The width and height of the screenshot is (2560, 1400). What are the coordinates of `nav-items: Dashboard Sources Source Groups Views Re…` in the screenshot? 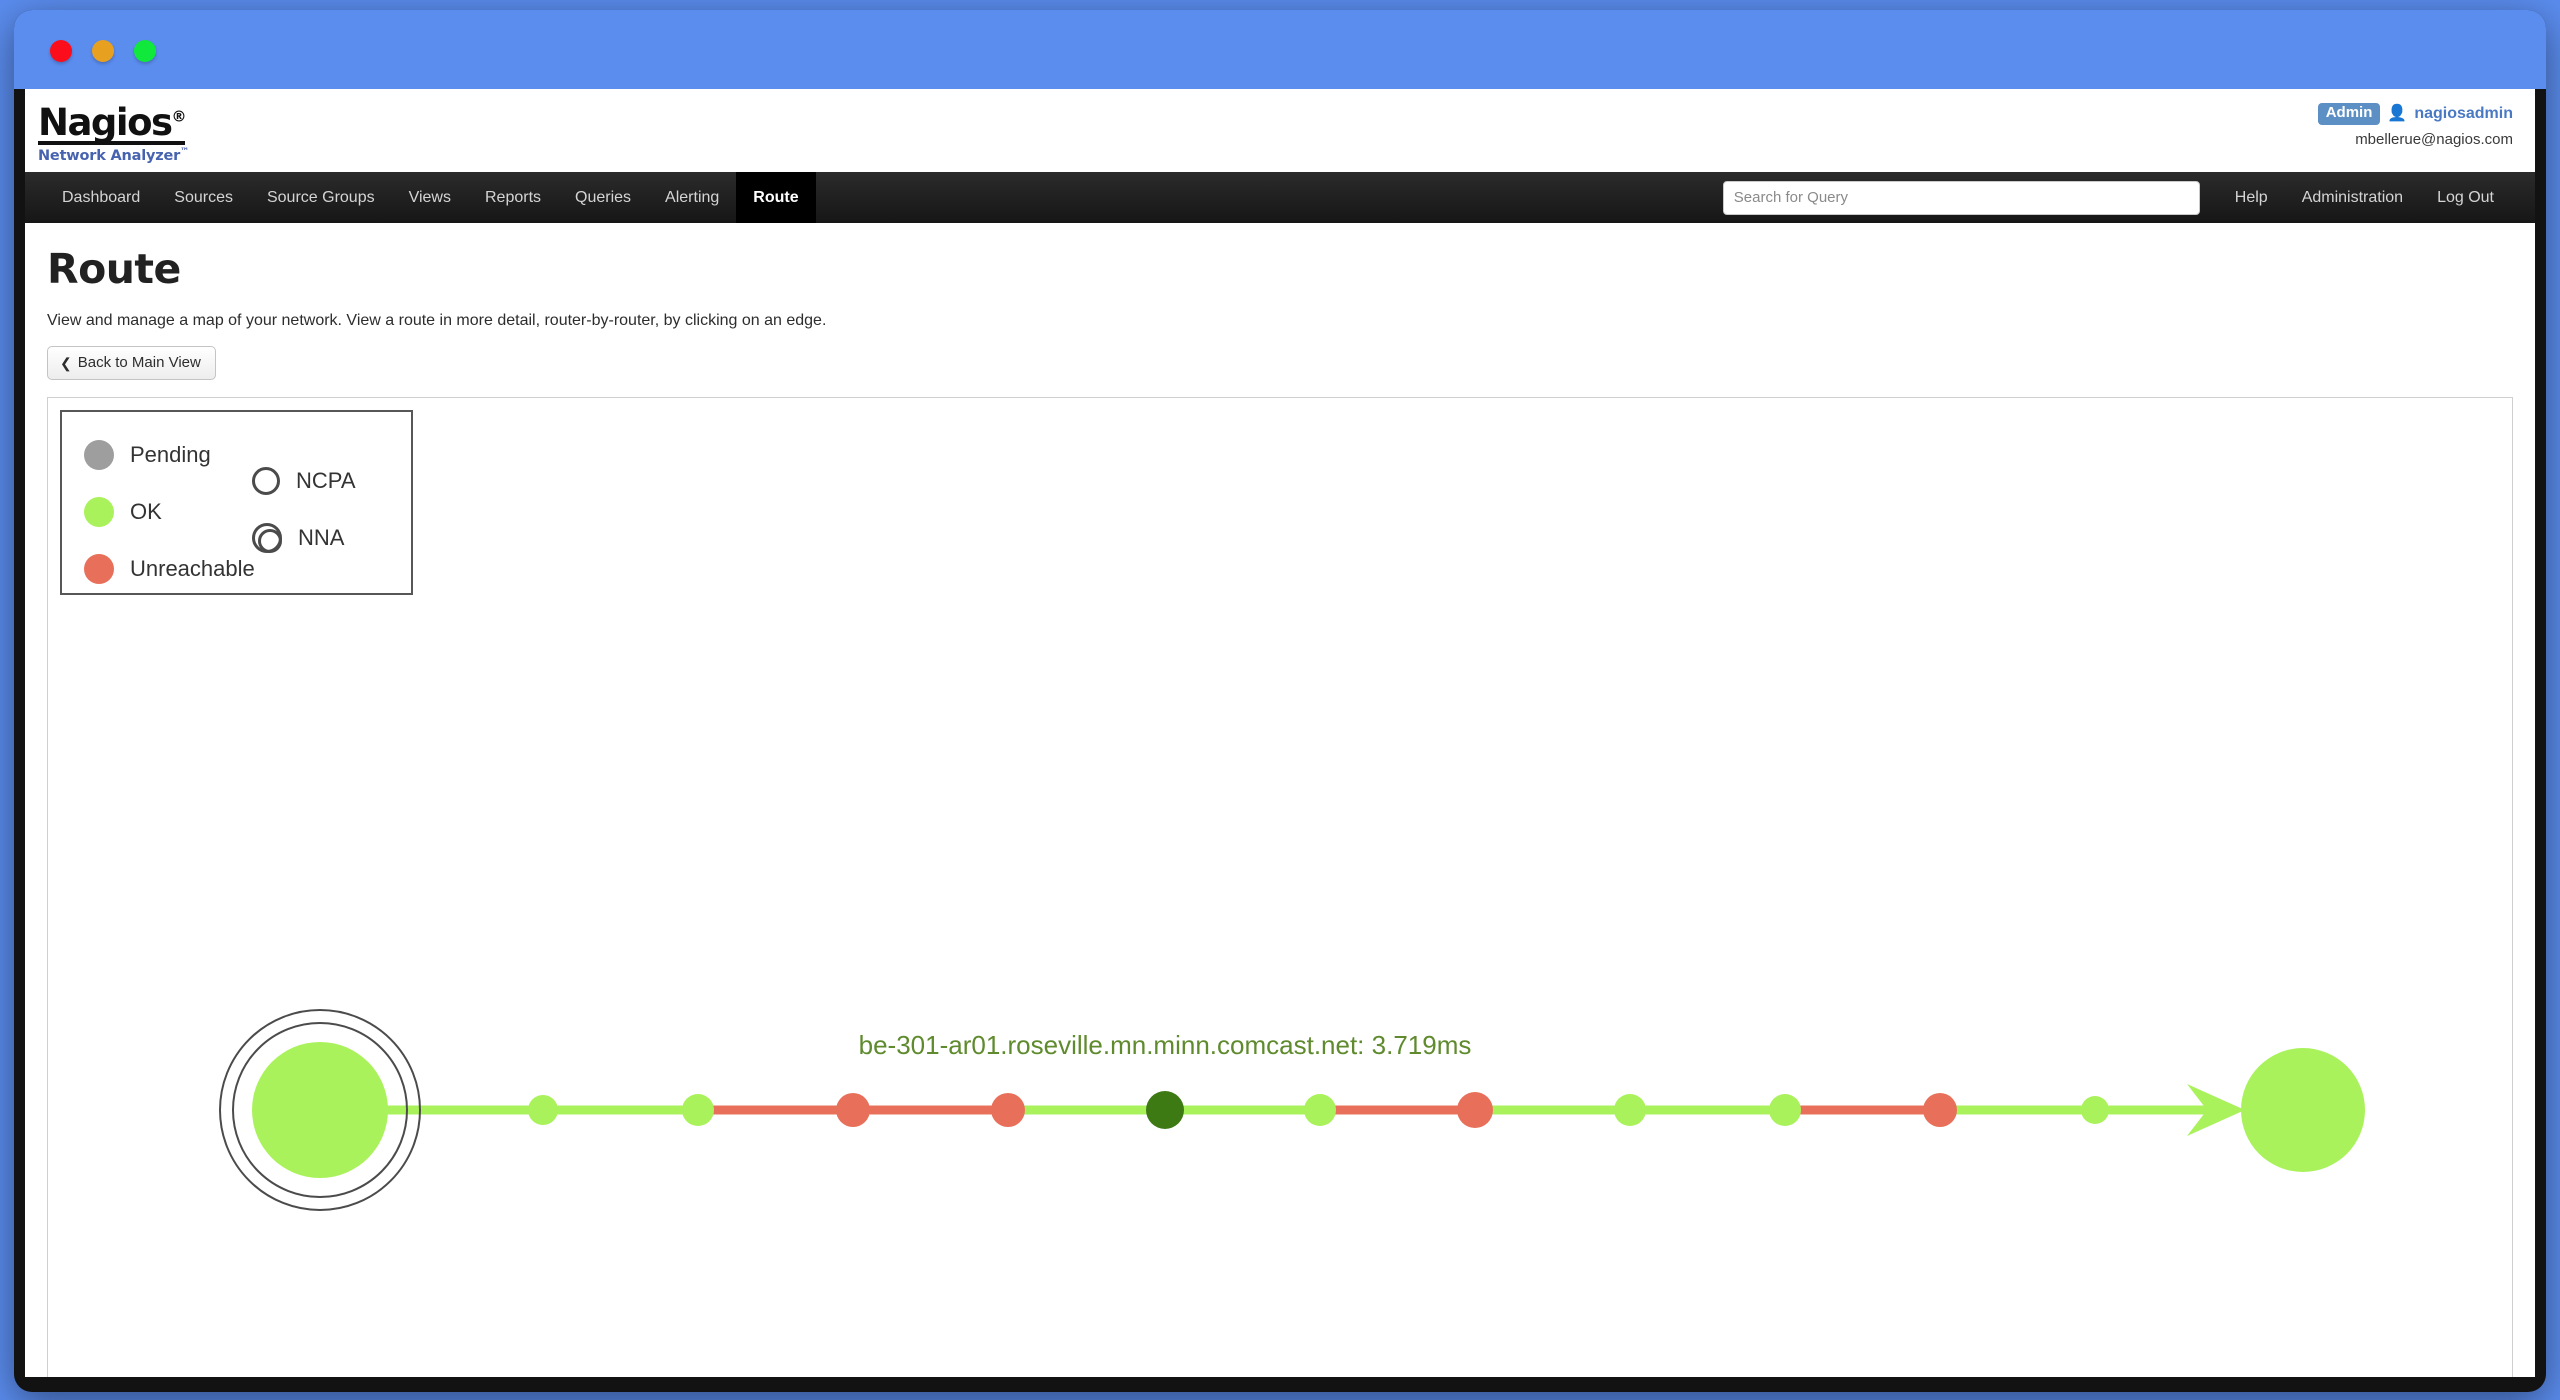 It's located at (420, 197).